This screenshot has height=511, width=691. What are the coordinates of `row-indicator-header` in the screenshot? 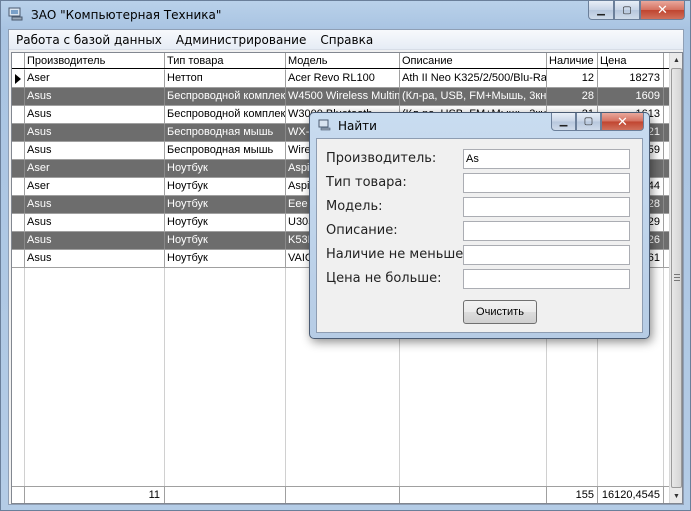 It's located at (18, 60).